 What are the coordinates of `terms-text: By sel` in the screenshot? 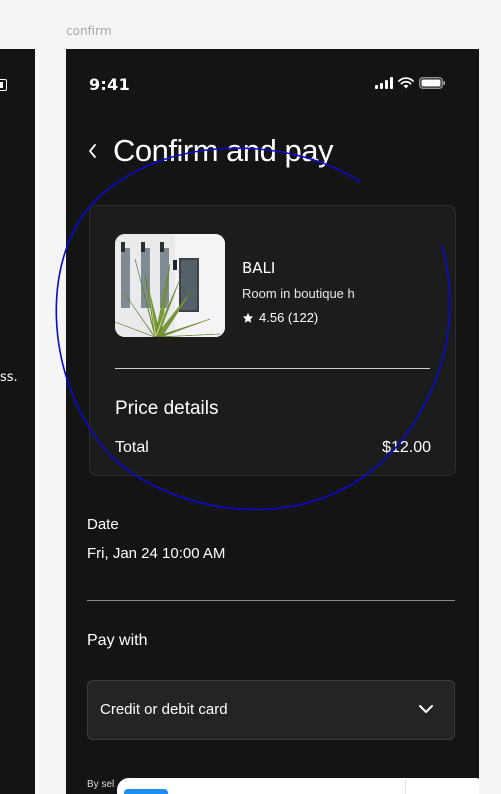 It's located at (101, 784).